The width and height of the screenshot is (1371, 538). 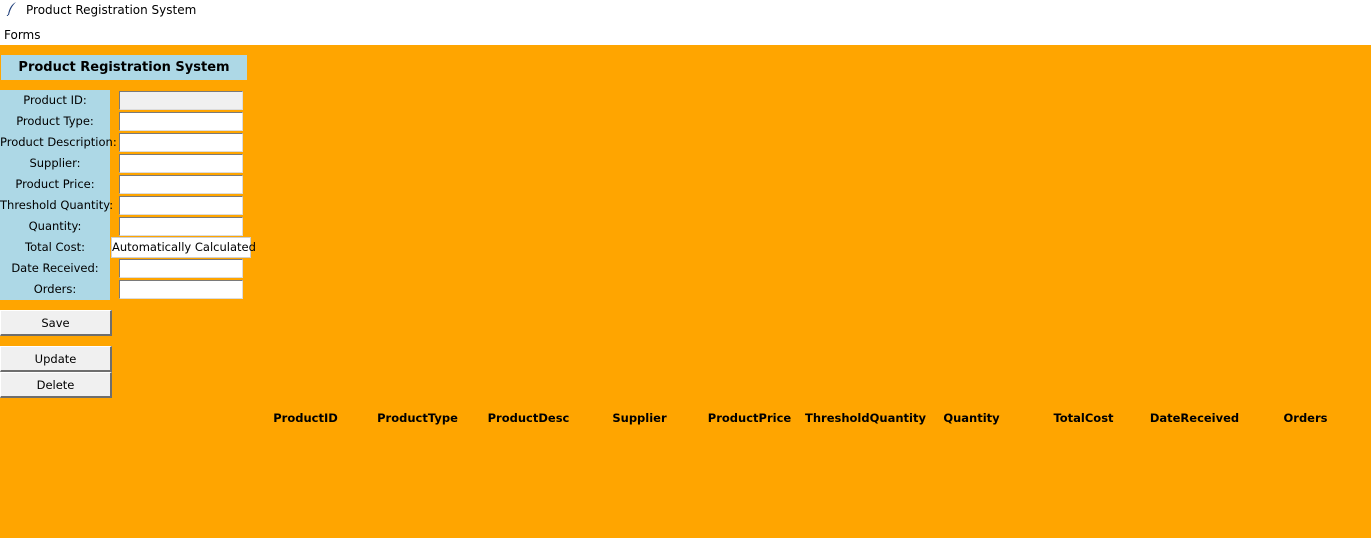 I want to click on column-header-supplier: Supplier, so click(x=639, y=419).